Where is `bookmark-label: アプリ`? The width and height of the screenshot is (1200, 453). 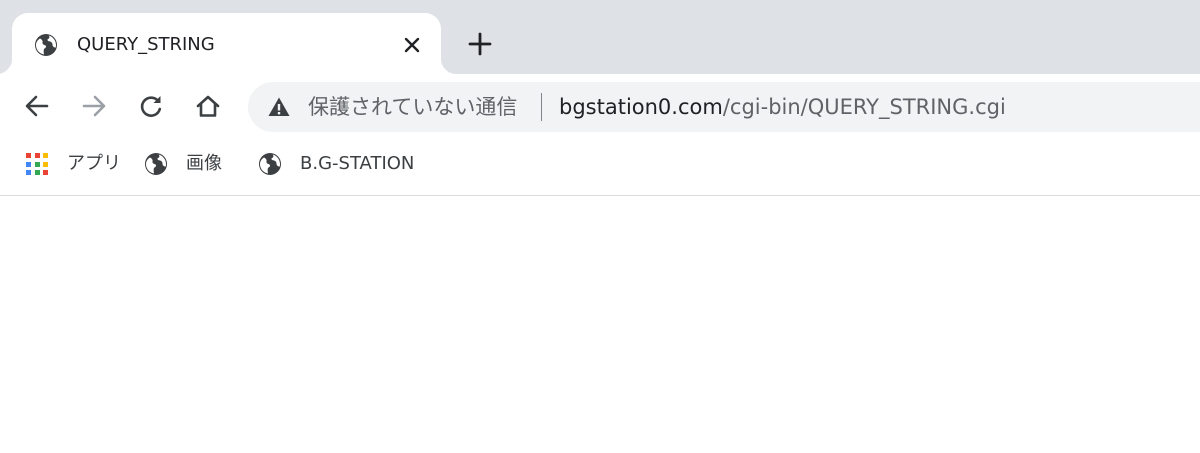 bookmark-label: アプリ is located at coordinates (94, 163).